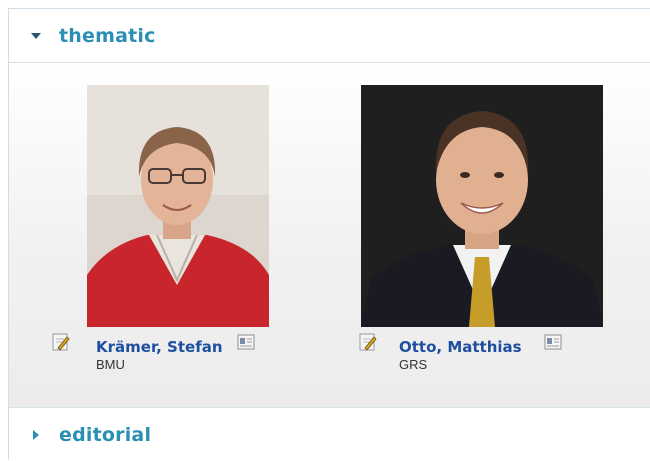 Image resolution: width=650 pixels, height=461 pixels. What do you see at coordinates (107, 36) in the screenshot?
I see `section-title-thematic: thematic` at bounding box center [107, 36].